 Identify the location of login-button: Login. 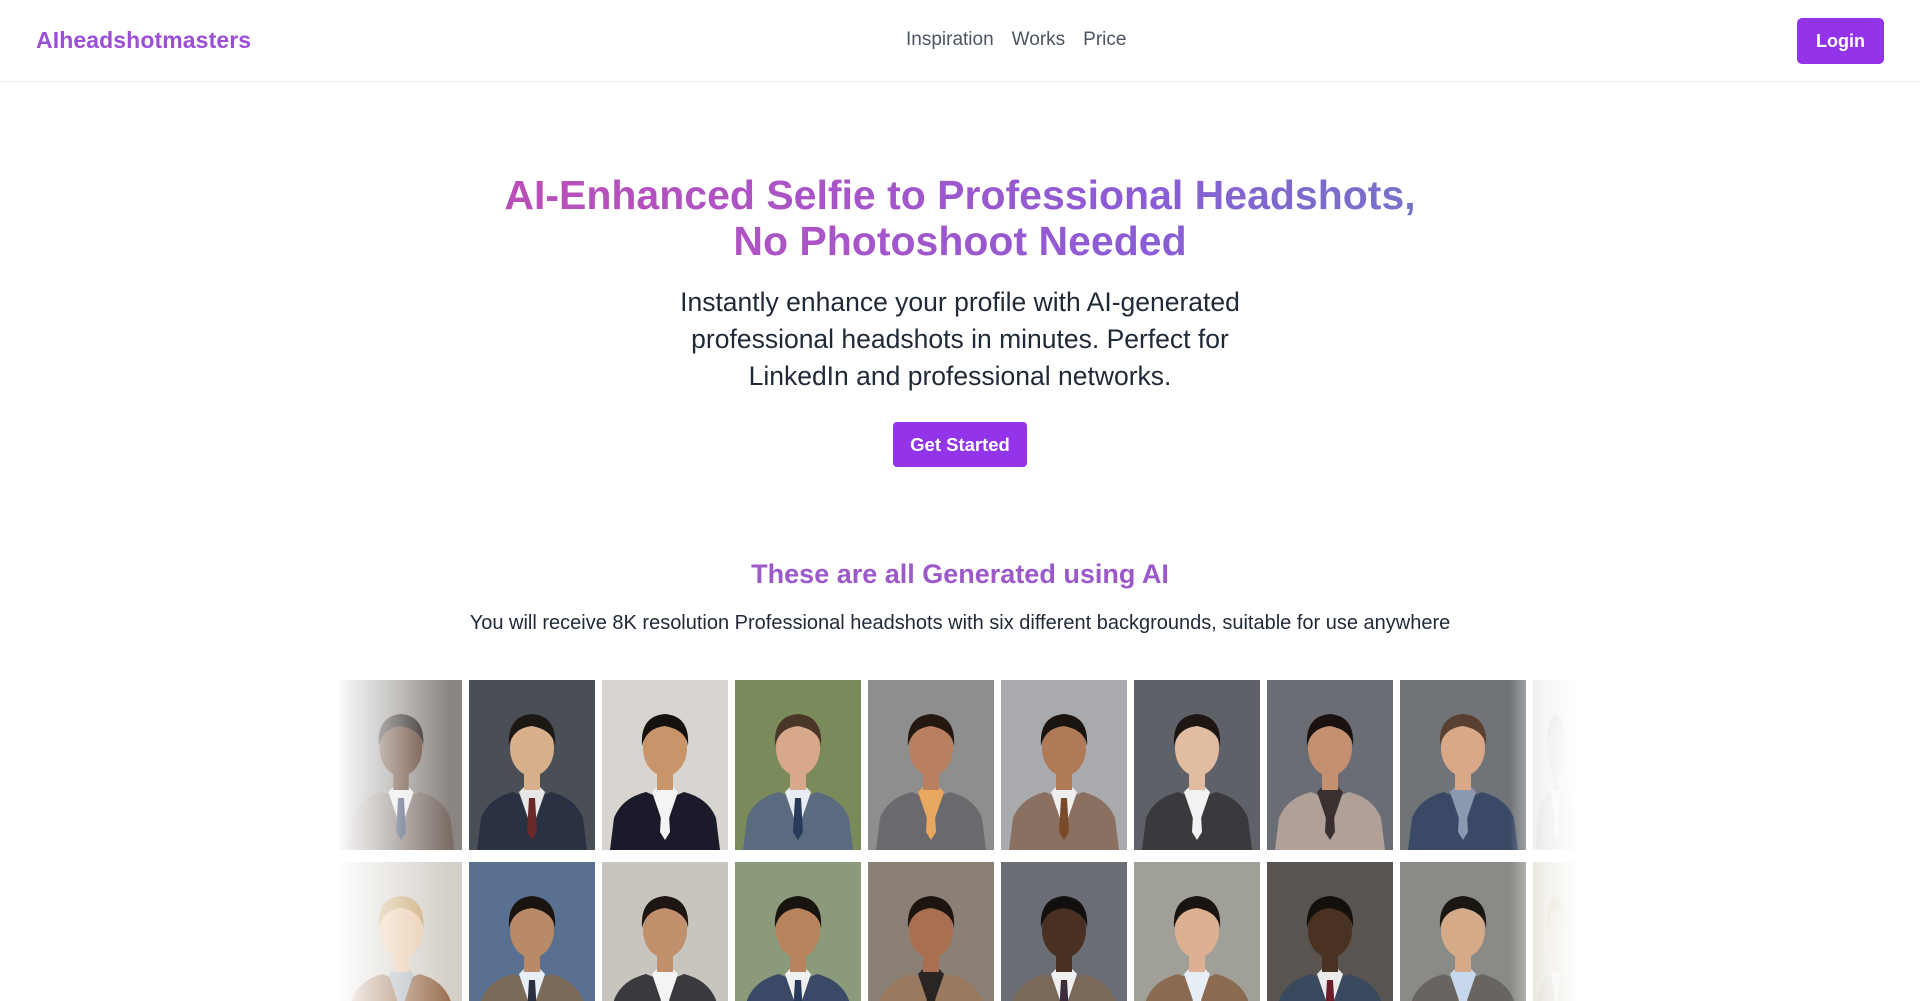
(1840, 41).